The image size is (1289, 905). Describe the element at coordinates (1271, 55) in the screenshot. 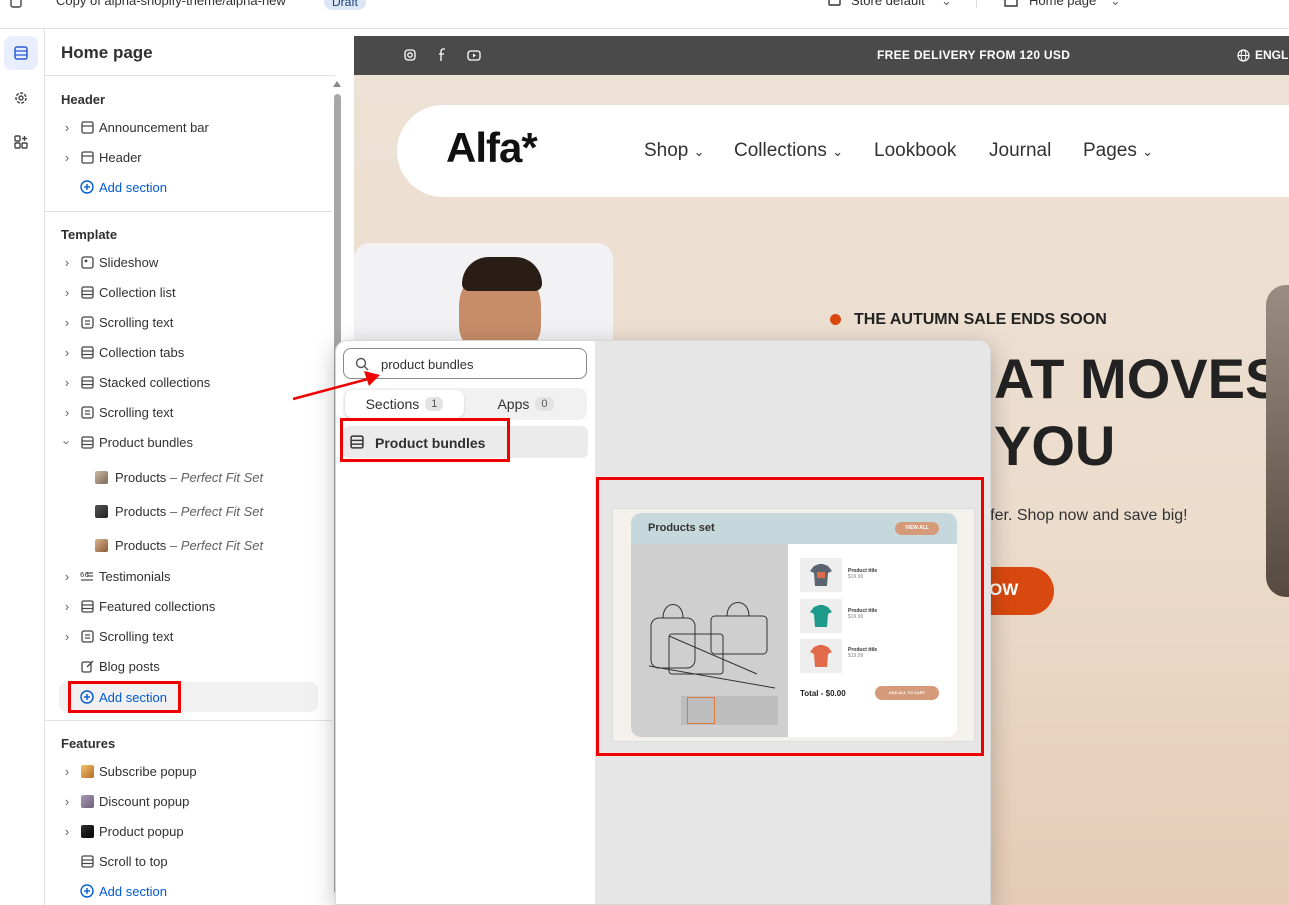

I see `language-selector: ENGL` at that location.